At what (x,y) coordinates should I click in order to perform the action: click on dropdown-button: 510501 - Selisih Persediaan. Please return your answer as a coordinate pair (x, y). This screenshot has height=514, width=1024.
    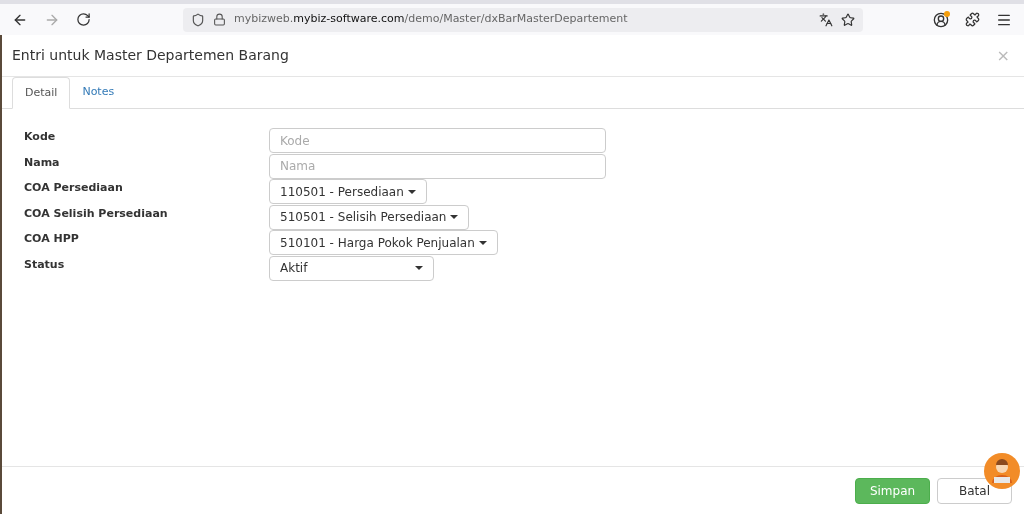
    Looking at the image, I should click on (369, 217).